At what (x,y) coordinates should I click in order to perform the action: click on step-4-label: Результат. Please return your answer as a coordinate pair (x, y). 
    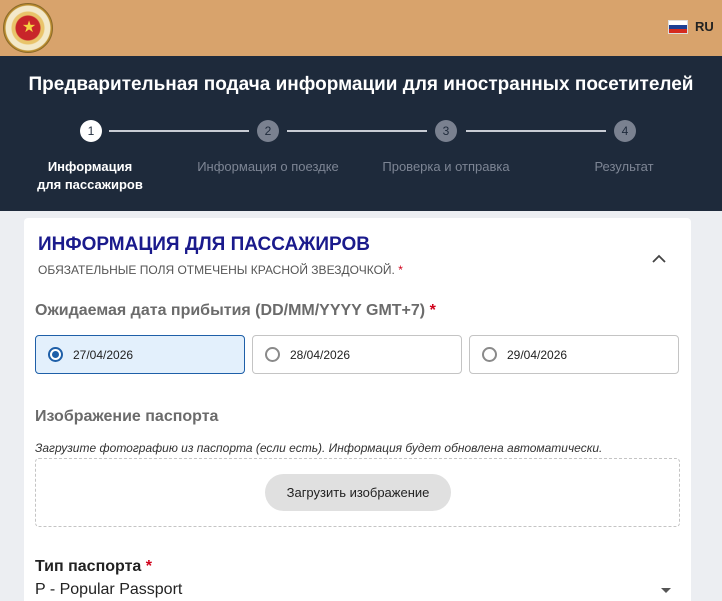
    Looking at the image, I should click on (624, 166).